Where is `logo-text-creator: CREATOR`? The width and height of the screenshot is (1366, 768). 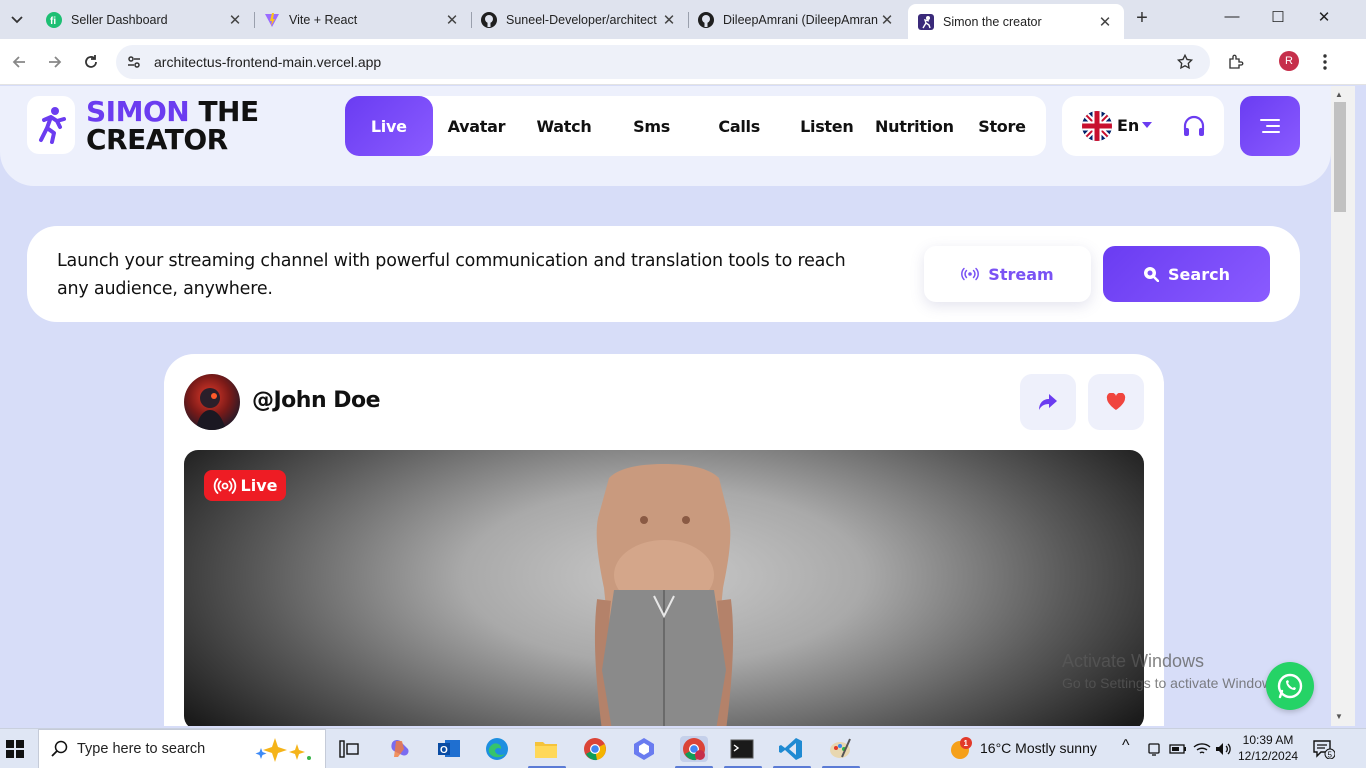
logo-text-creator: CREATOR is located at coordinates (157, 139).